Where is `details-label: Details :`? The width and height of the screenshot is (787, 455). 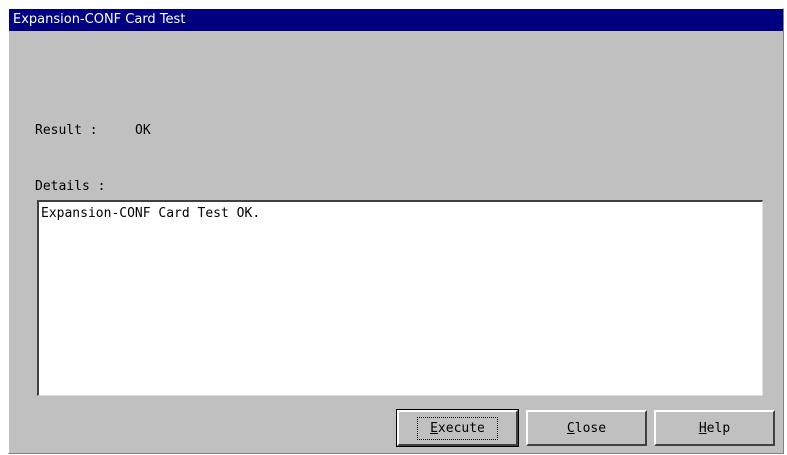
details-label: Details : is located at coordinates (70, 186).